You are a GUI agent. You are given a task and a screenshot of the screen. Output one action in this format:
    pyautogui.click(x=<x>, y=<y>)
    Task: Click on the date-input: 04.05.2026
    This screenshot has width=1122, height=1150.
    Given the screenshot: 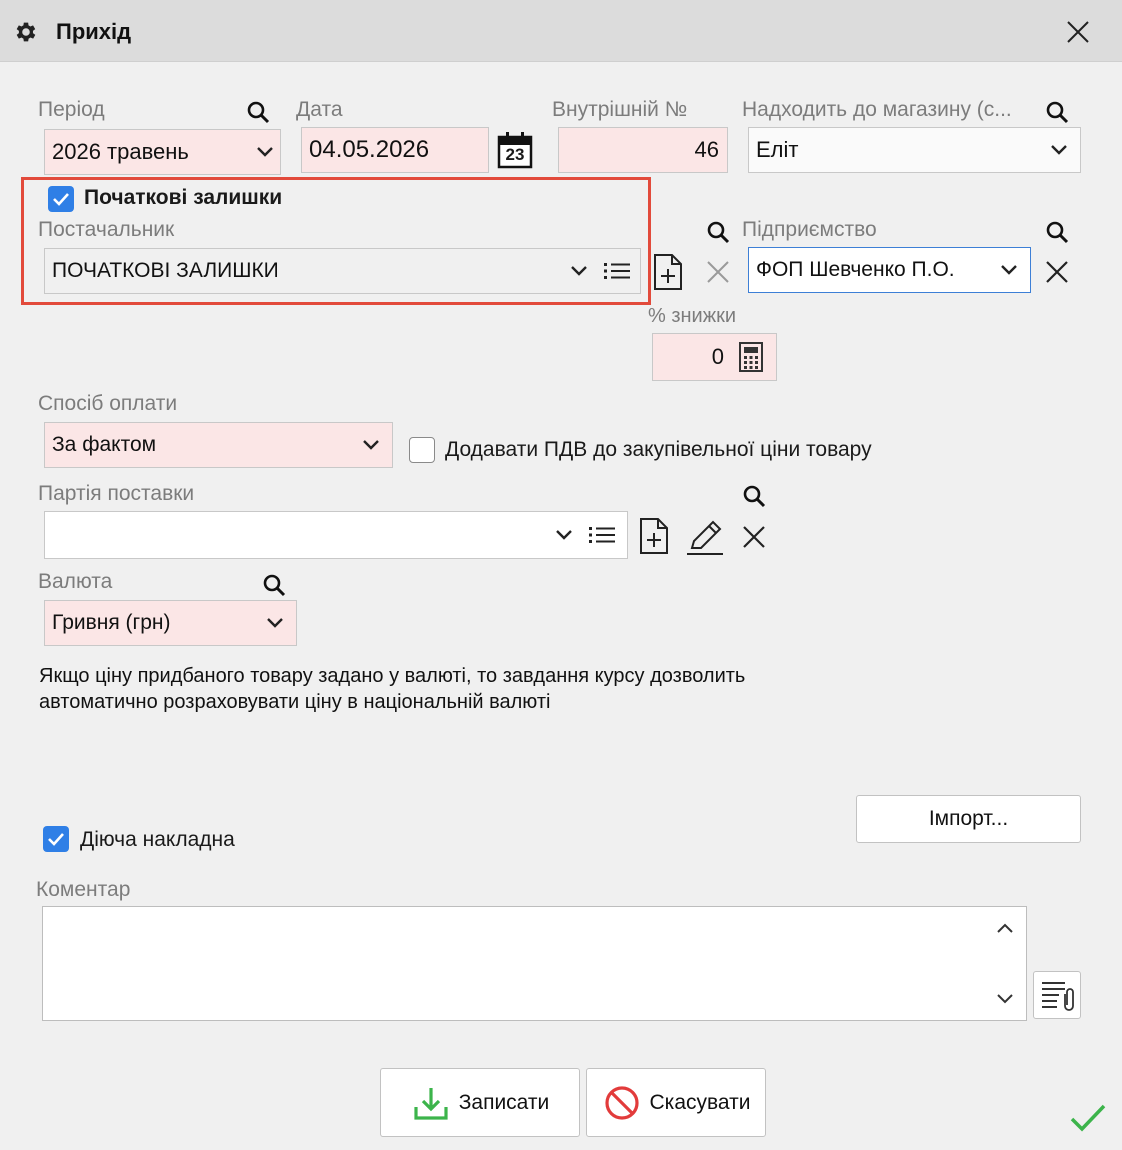 What is the action you would take?
    pyautogui.click(x=395, y=150)
    